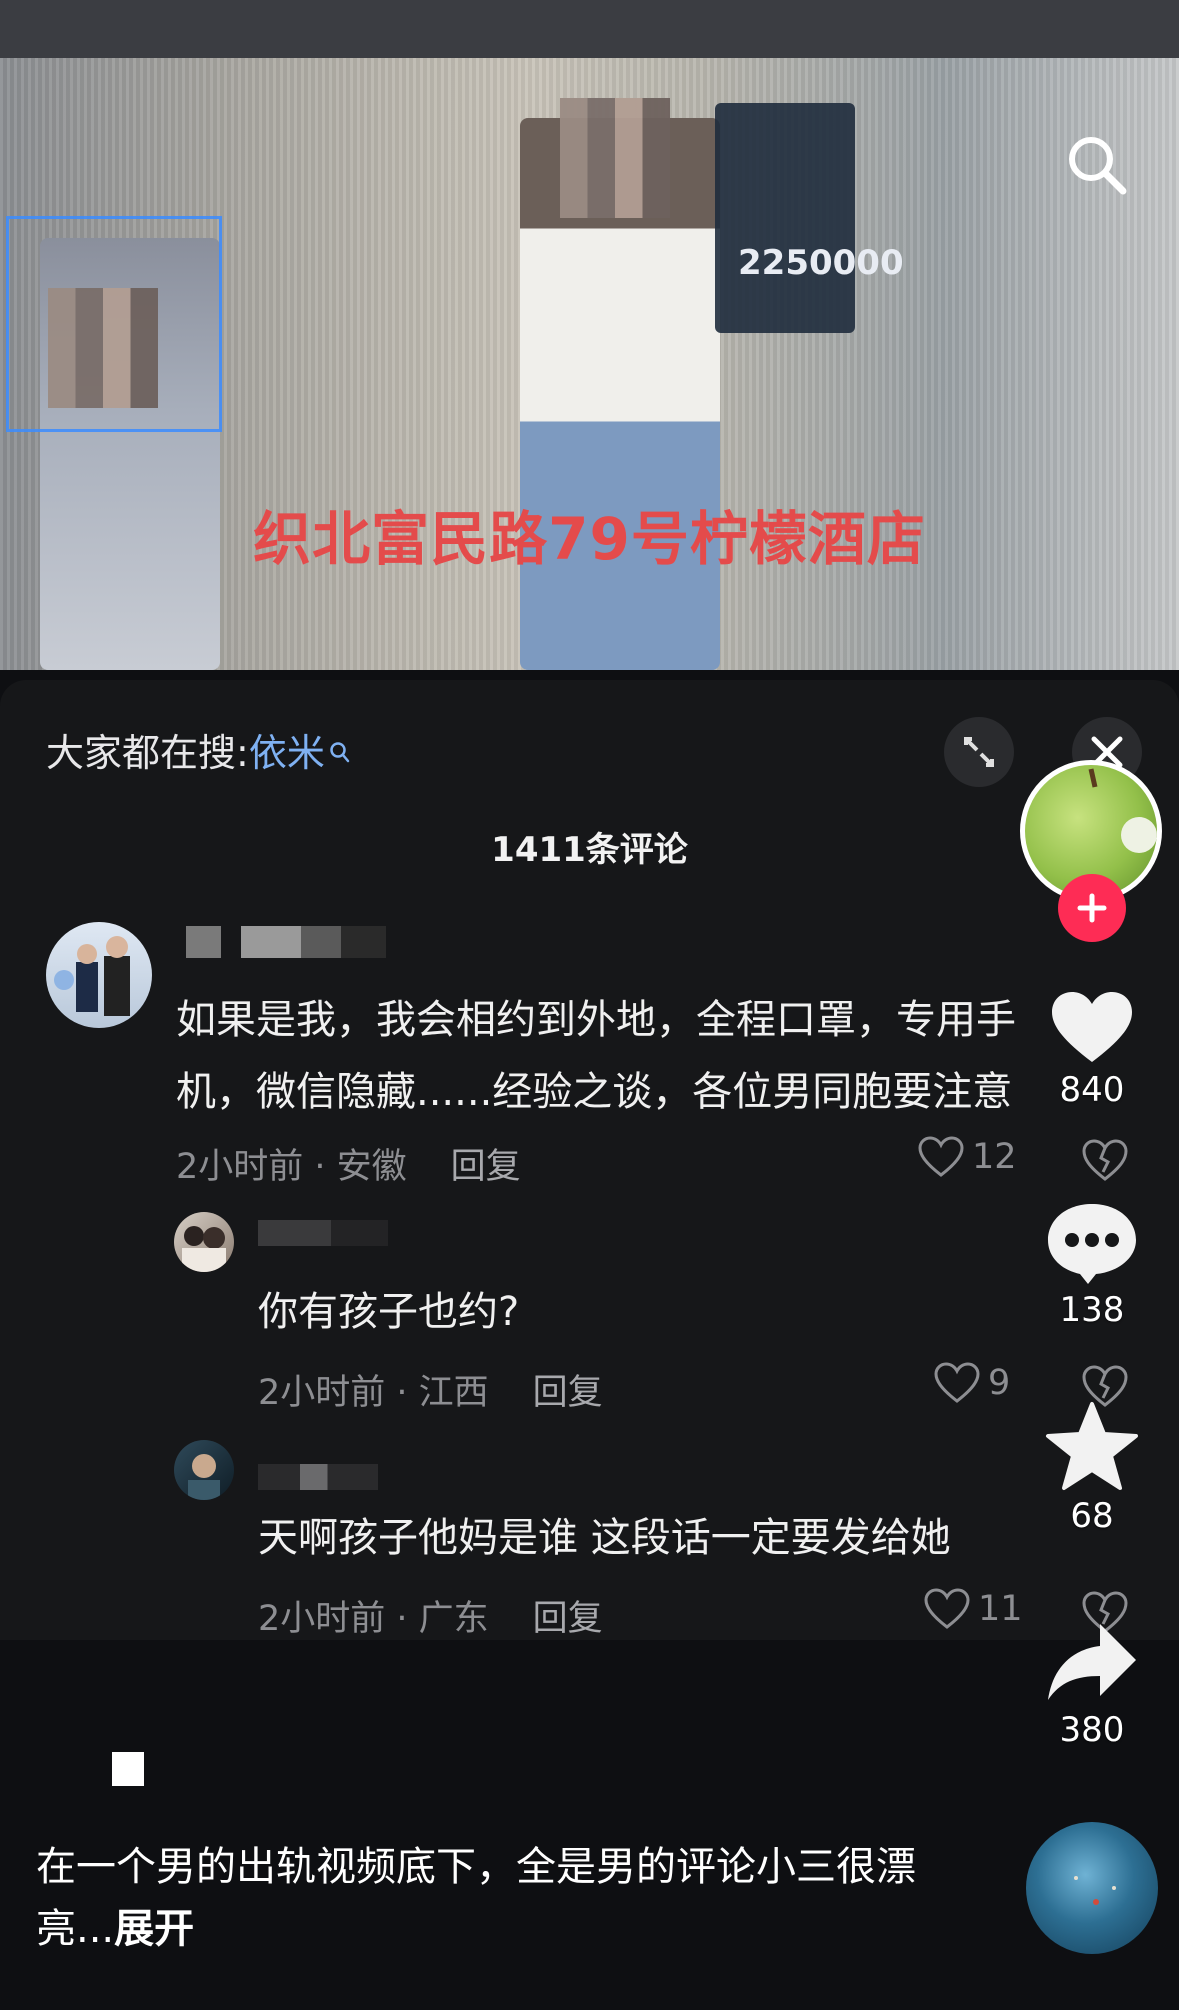  Describe the element at coordinates (994, 1157) in the screenshot. I see `comment-like-count: 12` at that location.